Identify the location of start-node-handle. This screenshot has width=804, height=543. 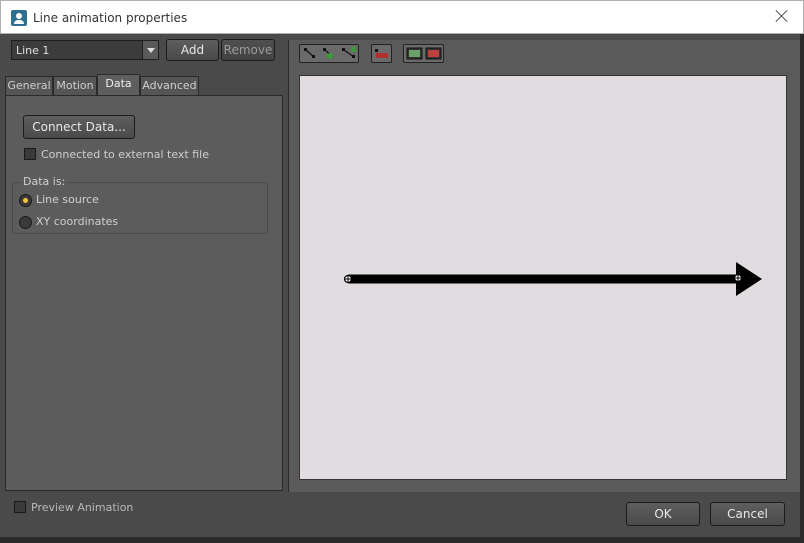
(348, 279).